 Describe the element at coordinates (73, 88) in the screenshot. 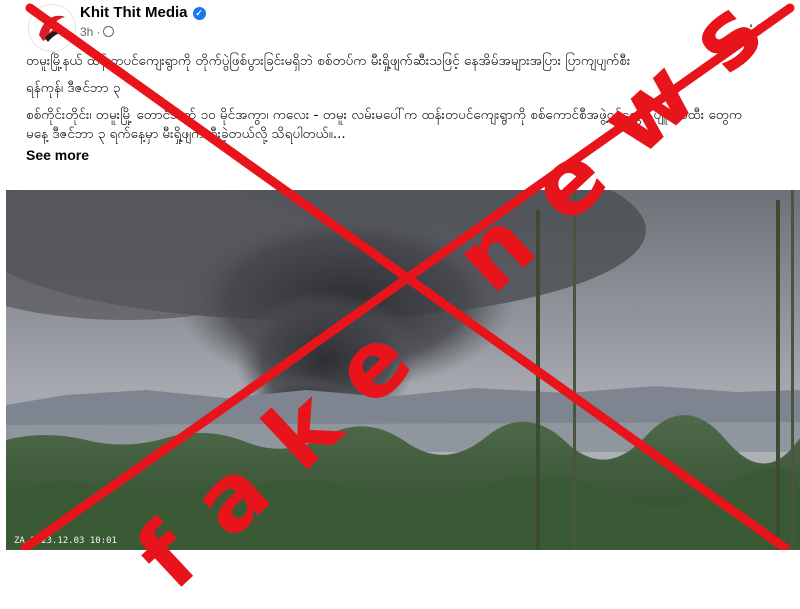

I see `post-dateline: ရန်ကုန်၊ ဒီဇင်ဘာ ၃` at that location.